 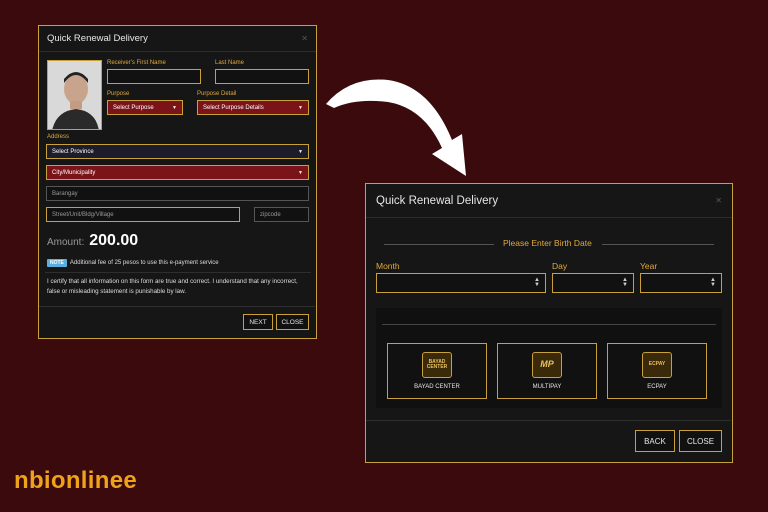 I want to click on amount-label: Amount:, so click(x=66, y=242).